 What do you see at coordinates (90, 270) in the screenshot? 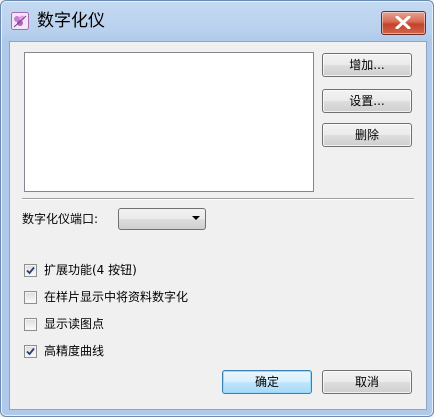
I see `extended-functions-label: 扩展功能(4 按钮)` at bounding box center [90, 270].